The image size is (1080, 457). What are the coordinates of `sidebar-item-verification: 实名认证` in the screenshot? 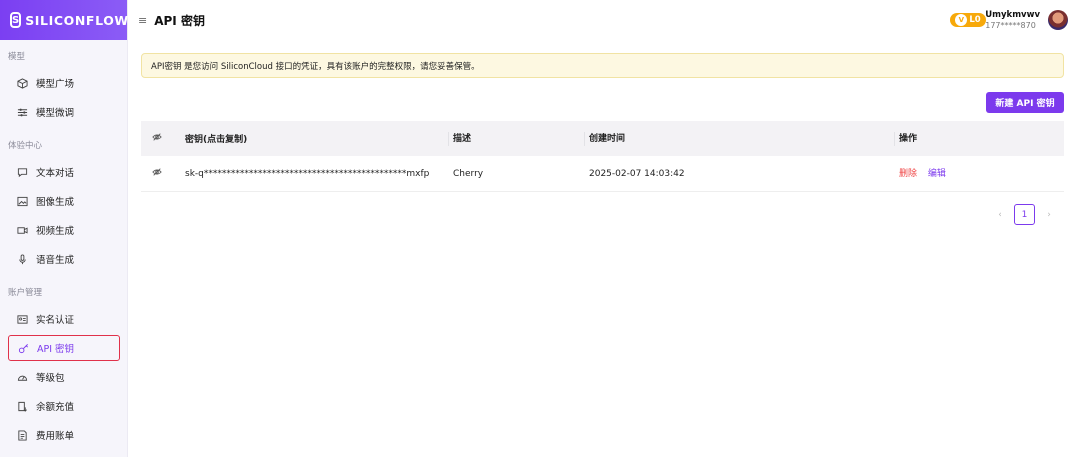 It's located at (64, 319).